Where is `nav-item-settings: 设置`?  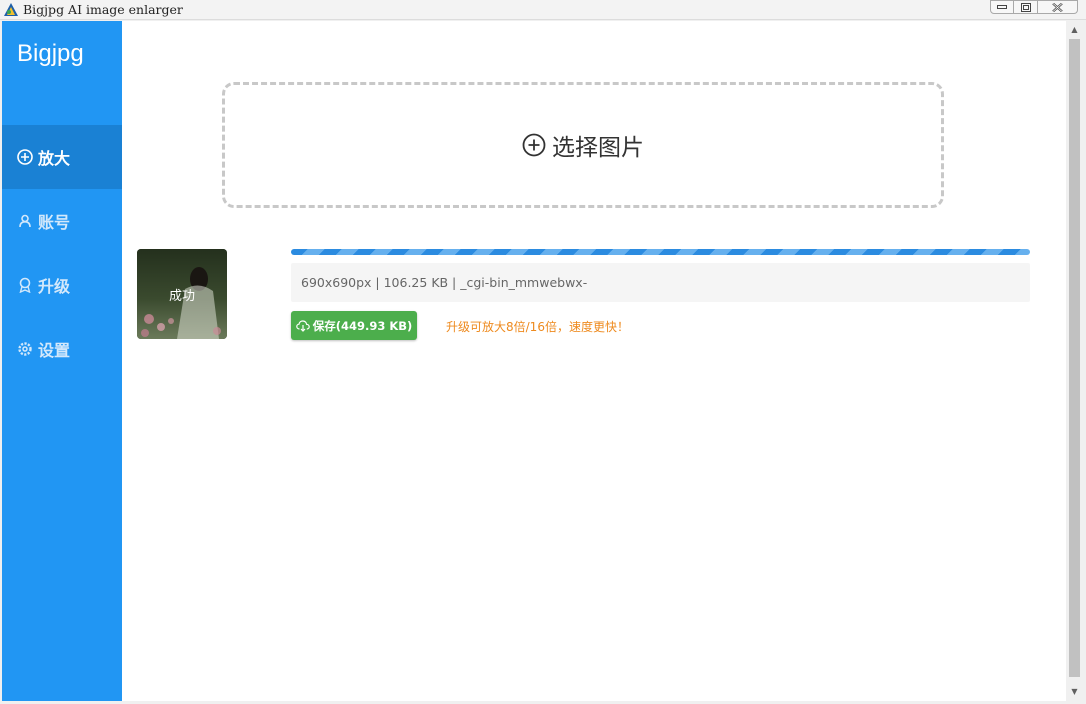 nav-item-settings: 设置 is located at coordinates (62, 349).